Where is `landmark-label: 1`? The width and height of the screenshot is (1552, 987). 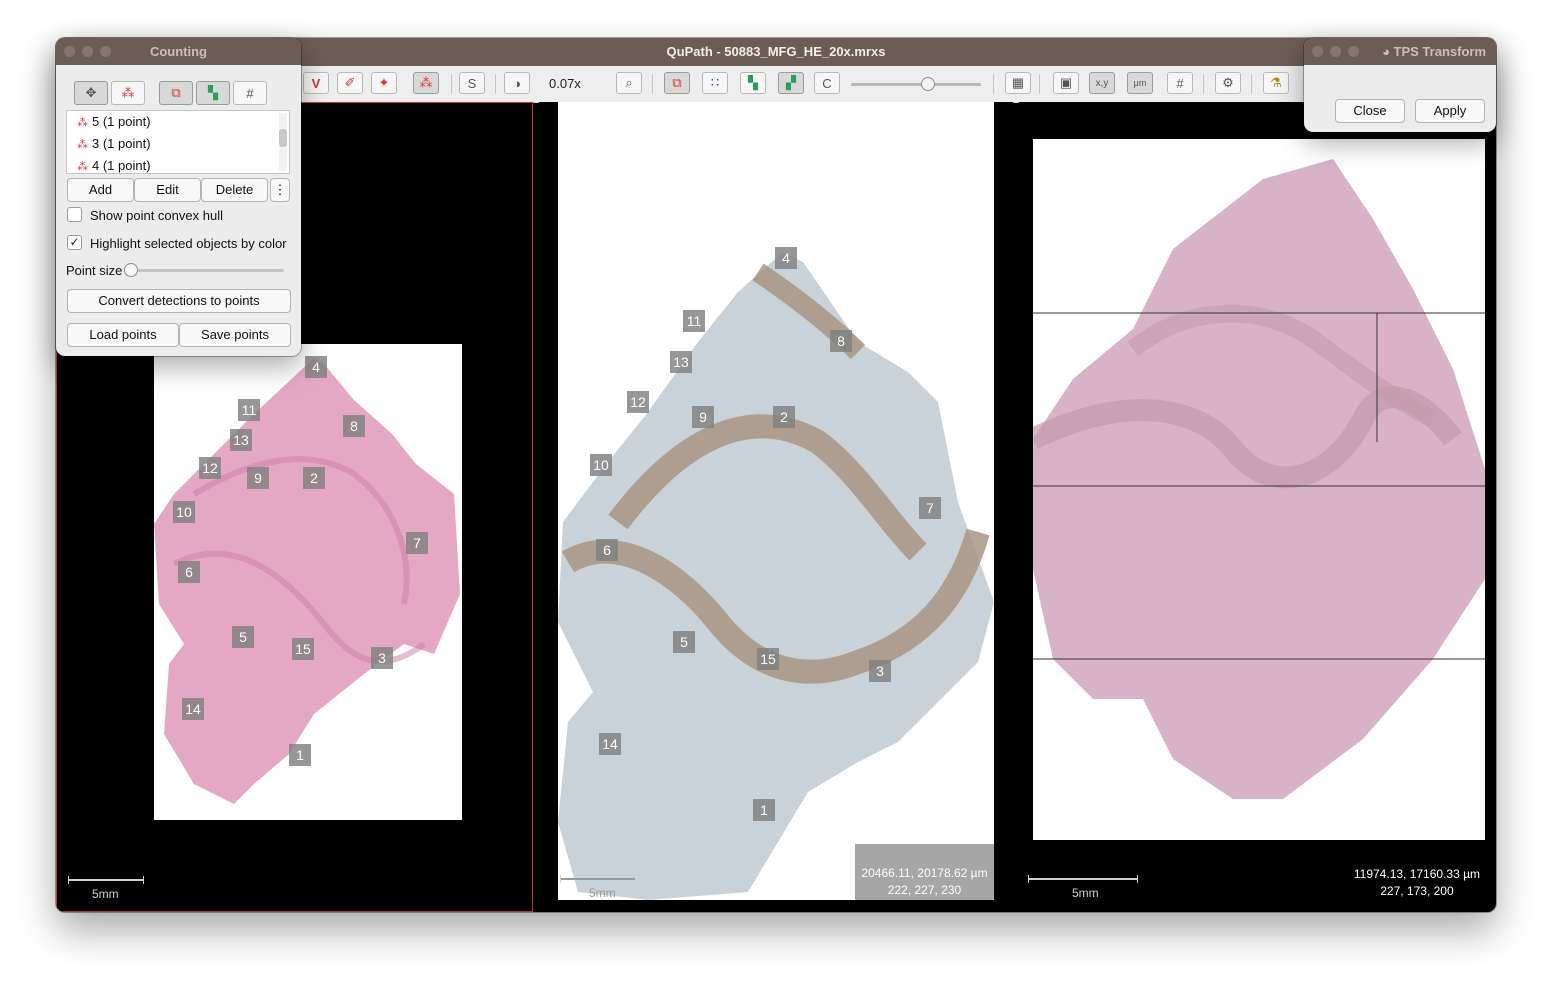 landmark-label: 1 is located at coordinates (764, 810).